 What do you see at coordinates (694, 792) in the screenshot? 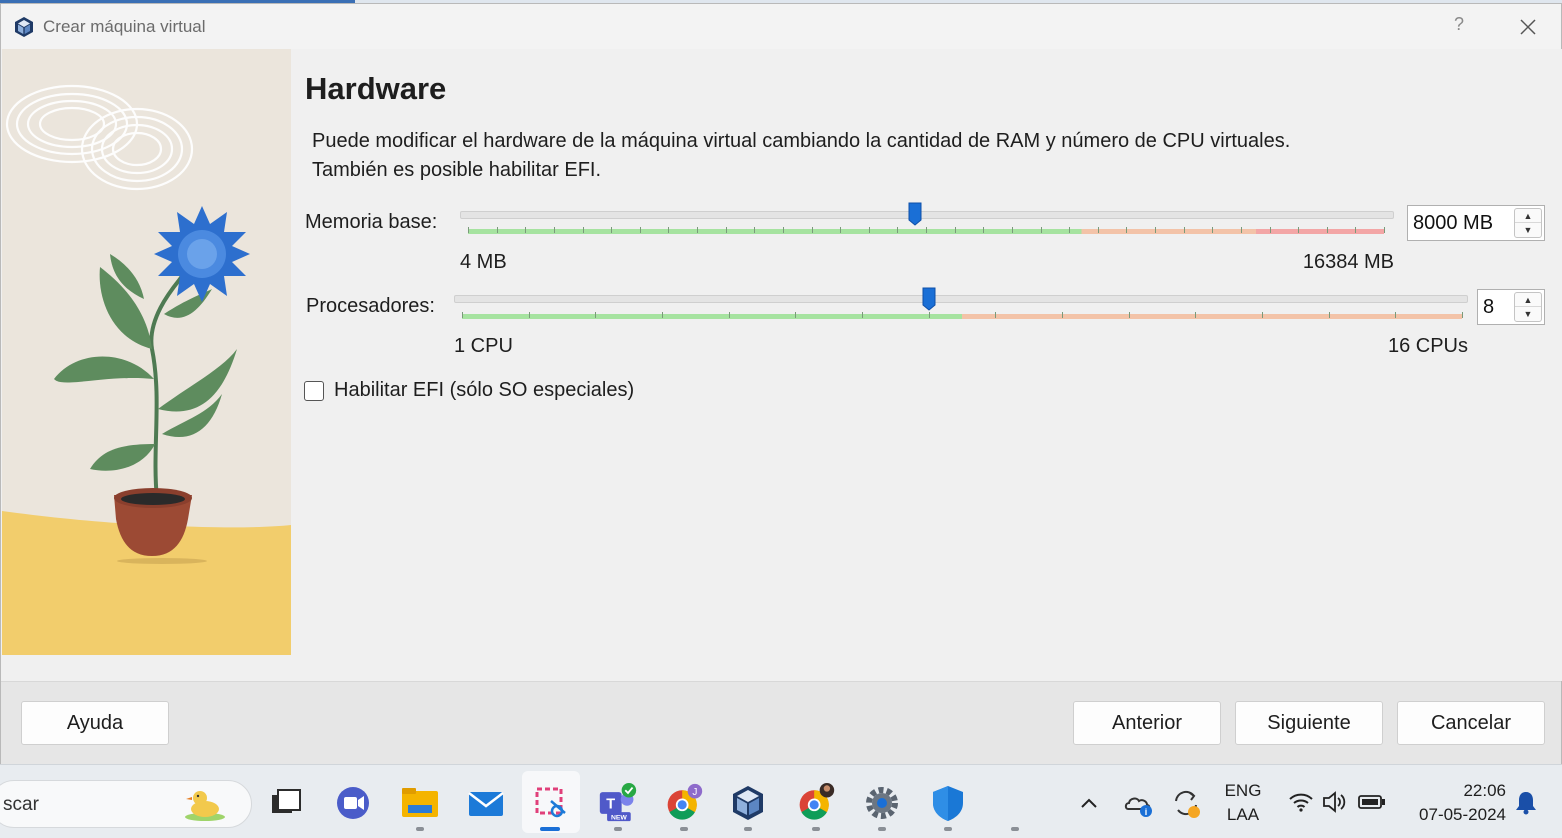
I see `chrome-badge: J` at bounding box center [694, 792].